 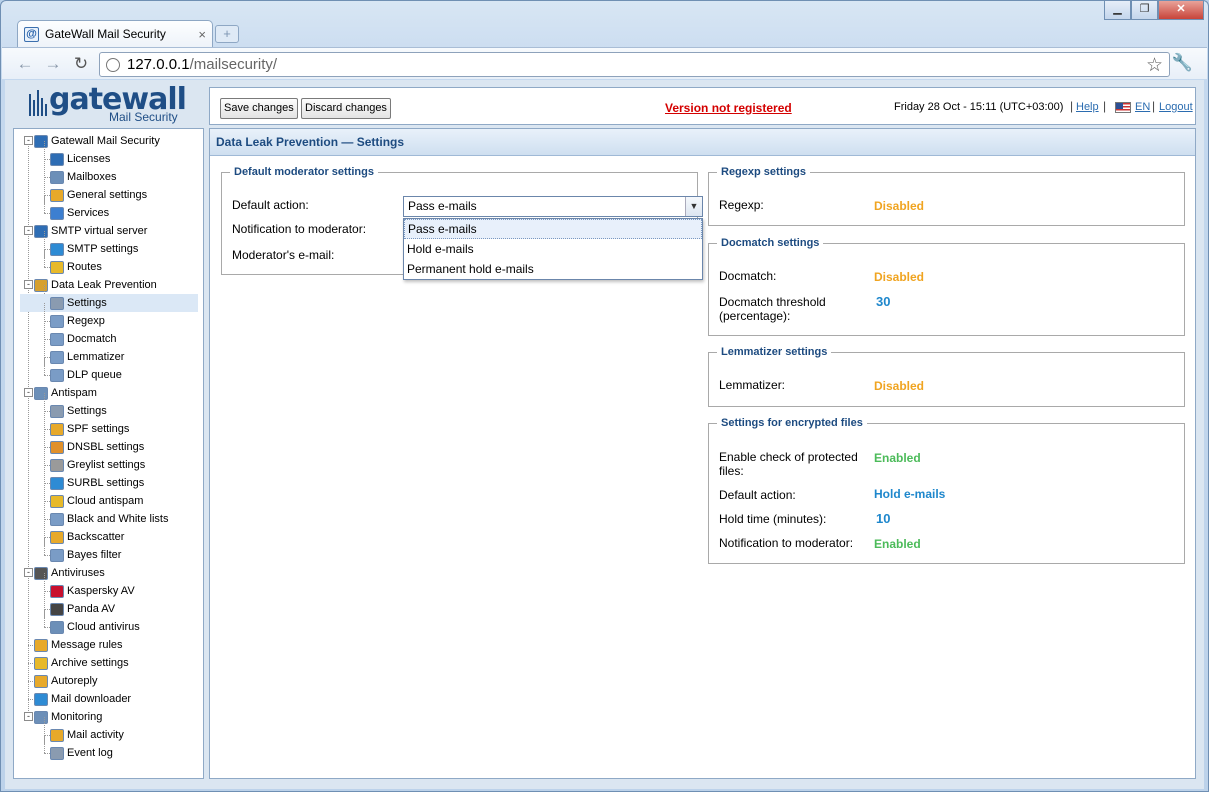 I want to click on sidebar-item-spf-settings: SPF settings, so click(x=89, y=429).